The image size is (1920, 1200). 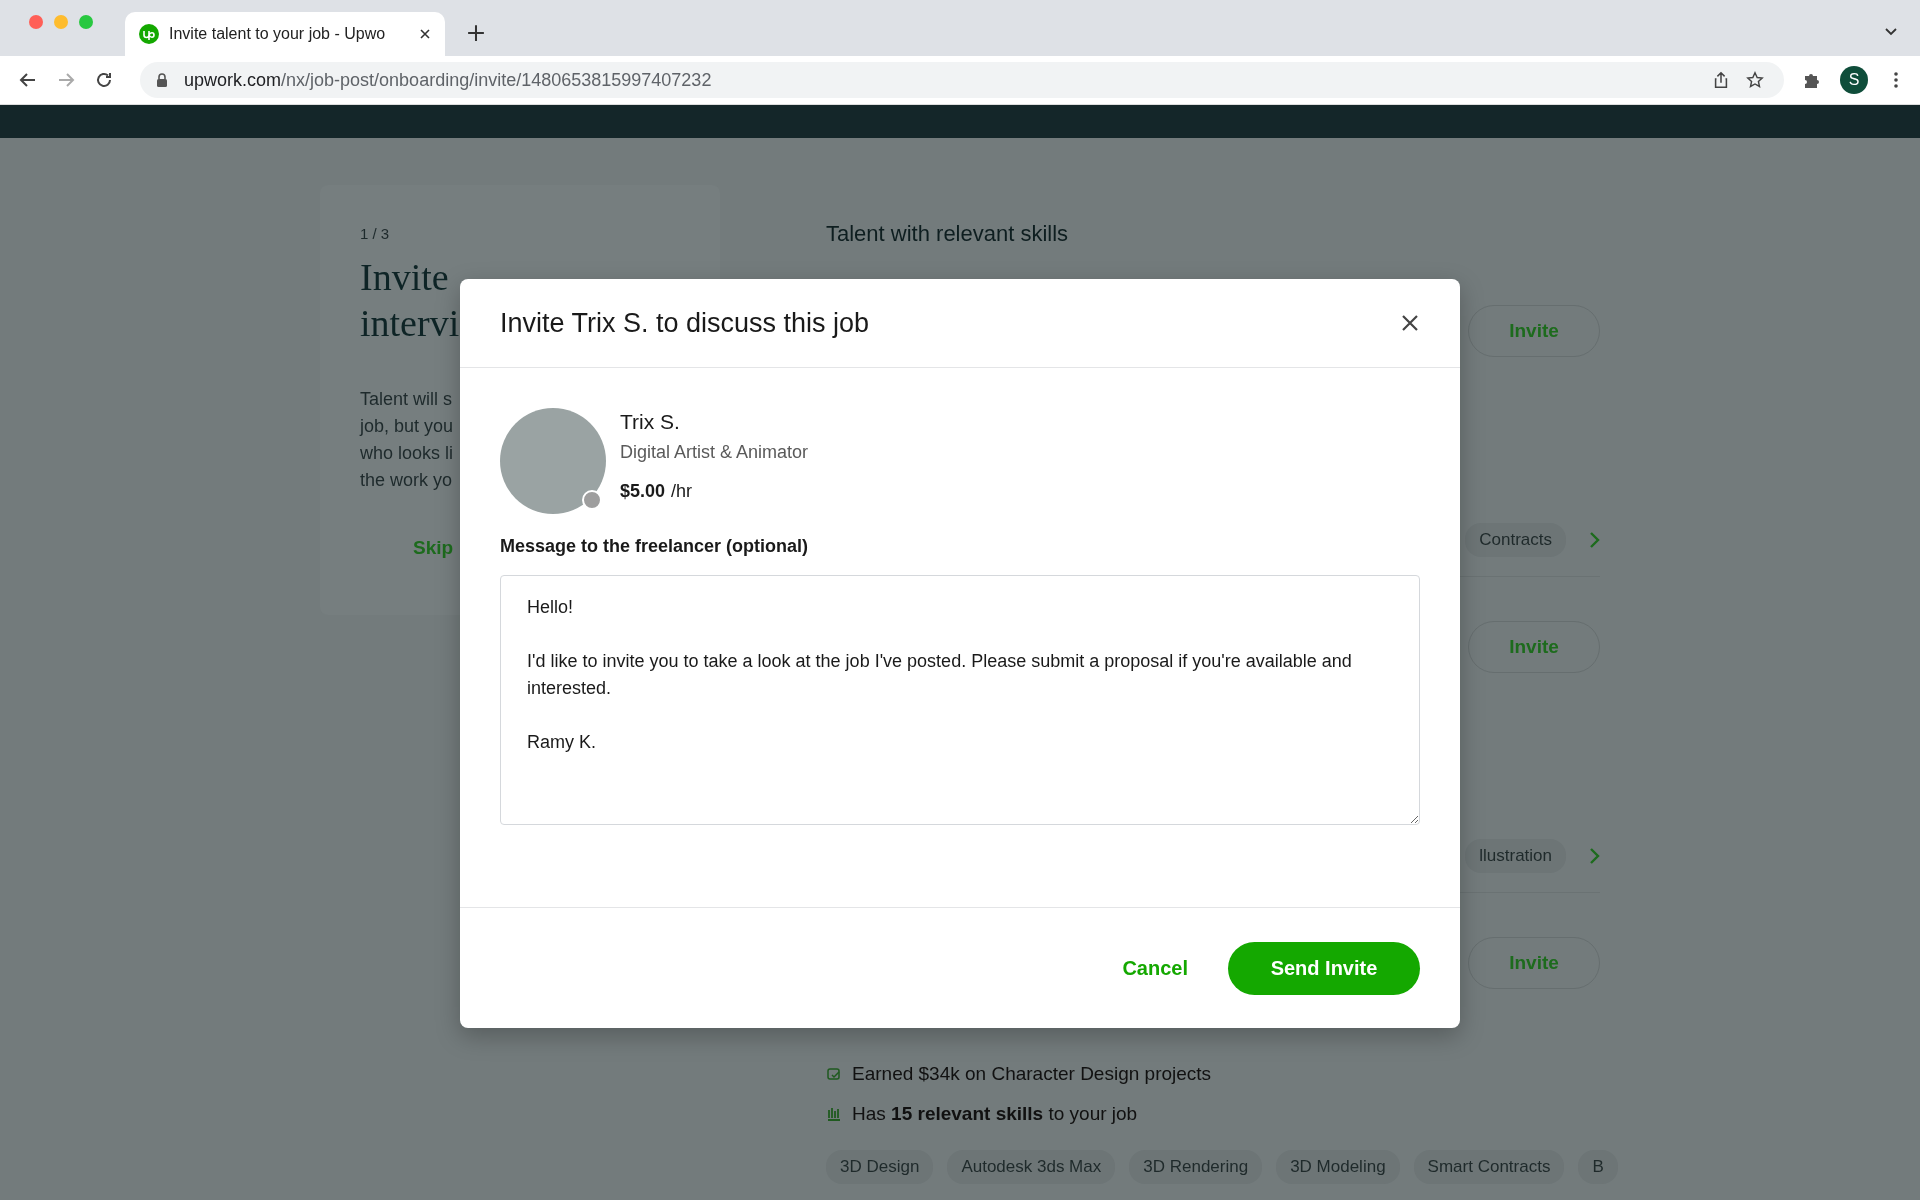 I want to click on send-invite-button: Send Invite, so click(x=1324, y=968).